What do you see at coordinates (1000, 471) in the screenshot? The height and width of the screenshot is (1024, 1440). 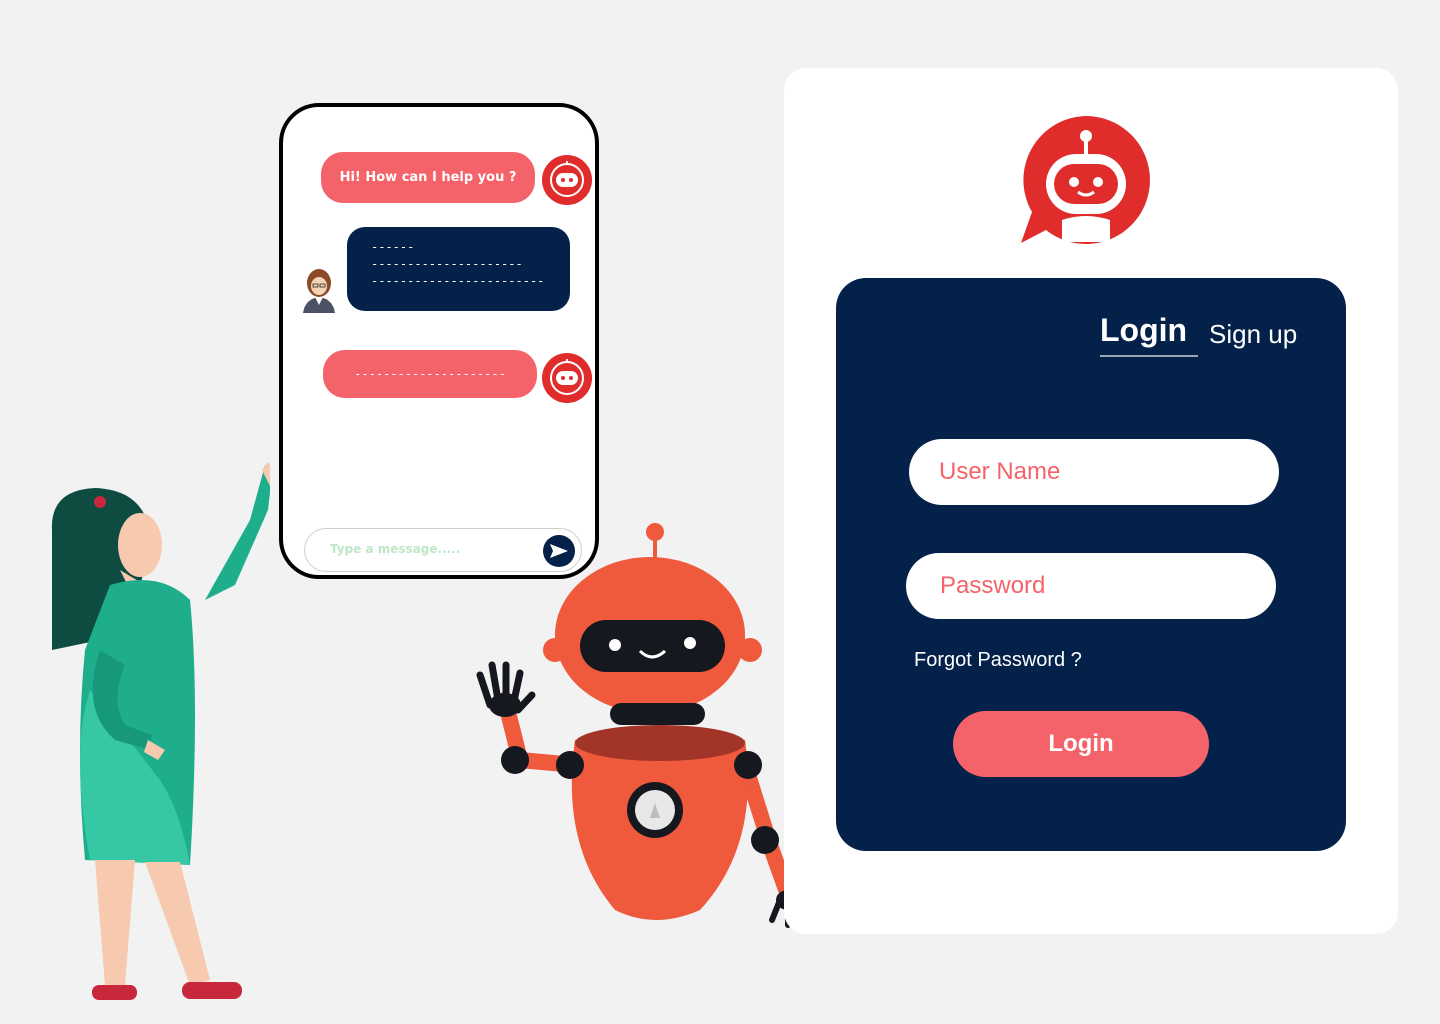 I see `username-placeholder: User Name` at bounding box center [1000, 471].